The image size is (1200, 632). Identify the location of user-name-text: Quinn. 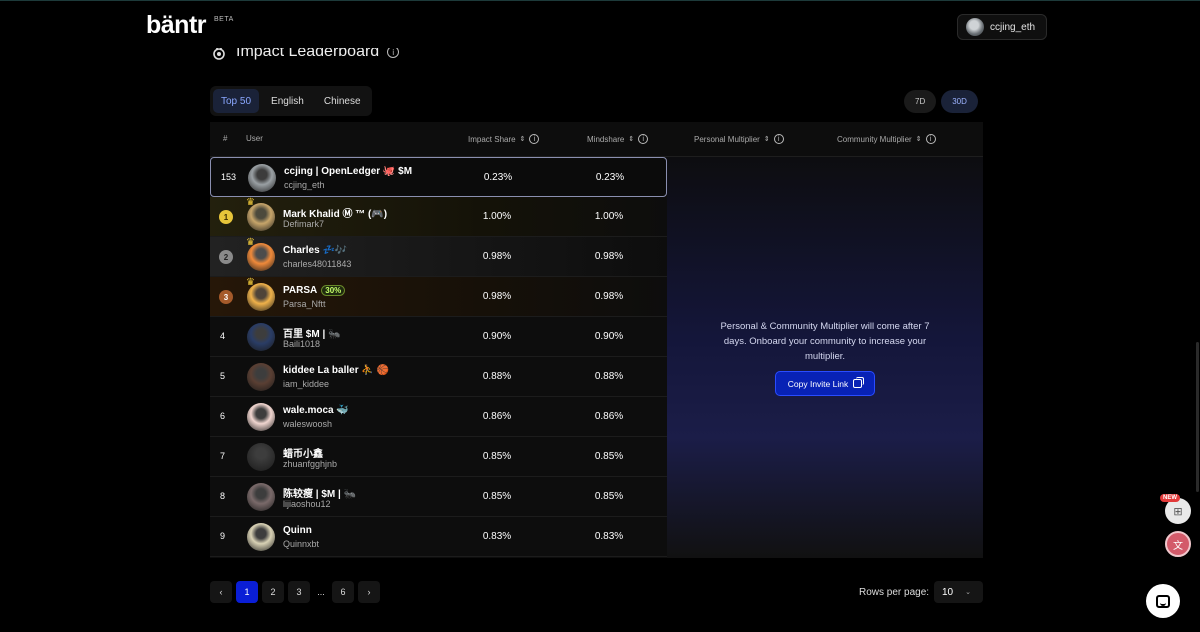
(297, 530).